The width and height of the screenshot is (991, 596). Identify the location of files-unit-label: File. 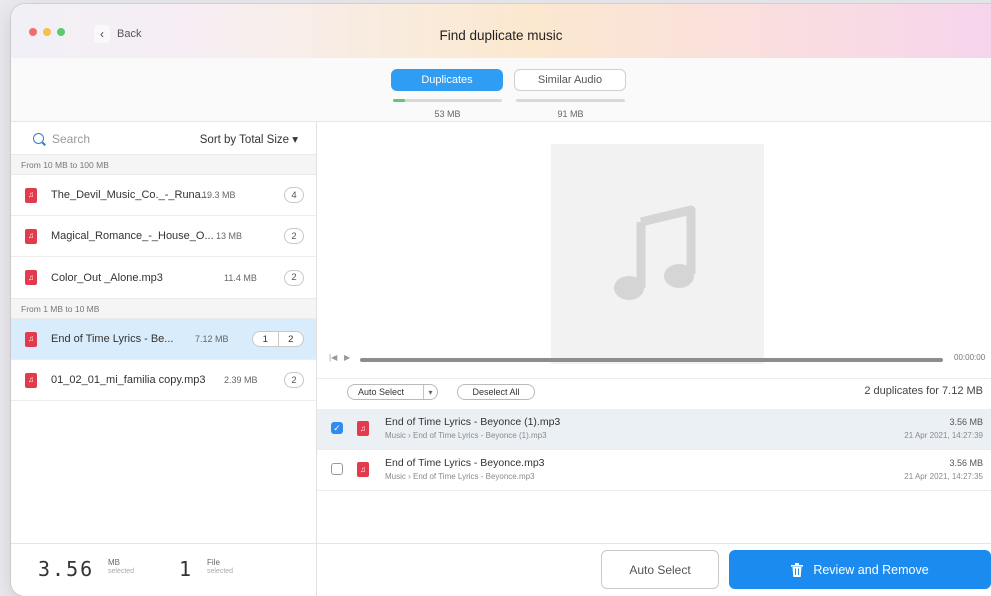
(213, 562).